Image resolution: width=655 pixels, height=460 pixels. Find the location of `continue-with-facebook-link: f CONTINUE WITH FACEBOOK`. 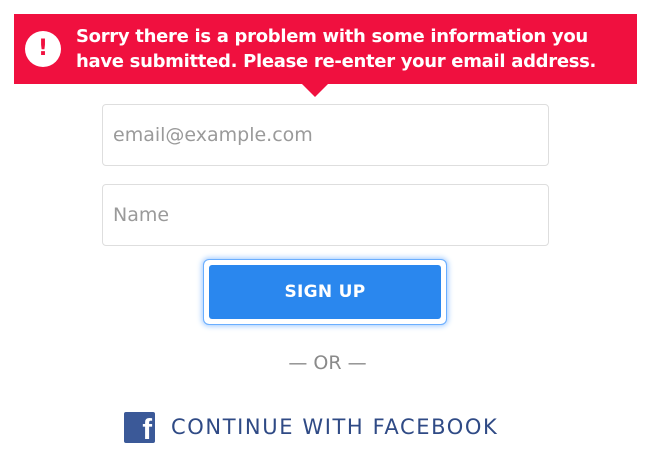

continue-with-facebook-link: f CONTINUE WITH FACEBOOK is located at coordinates (311, 428).